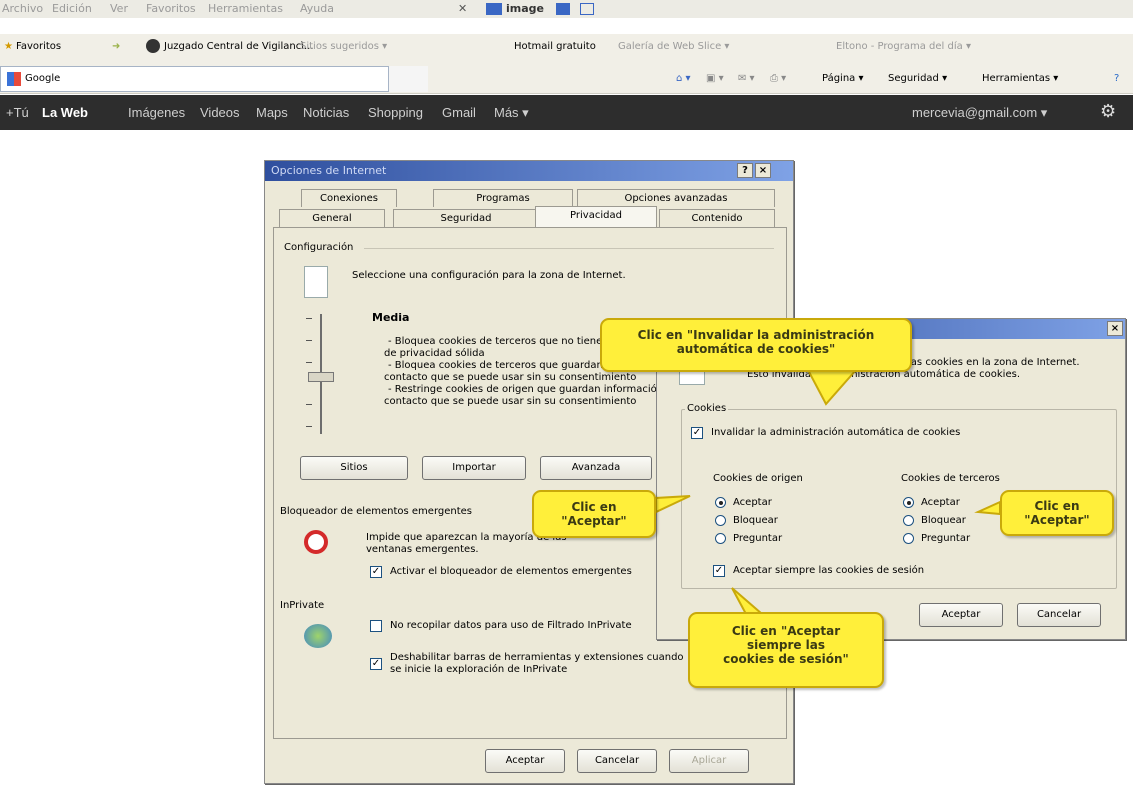 The width and height of the screenshot is (1133, 787). I want to click on menu-edicion: Edición, so click(72, 8).